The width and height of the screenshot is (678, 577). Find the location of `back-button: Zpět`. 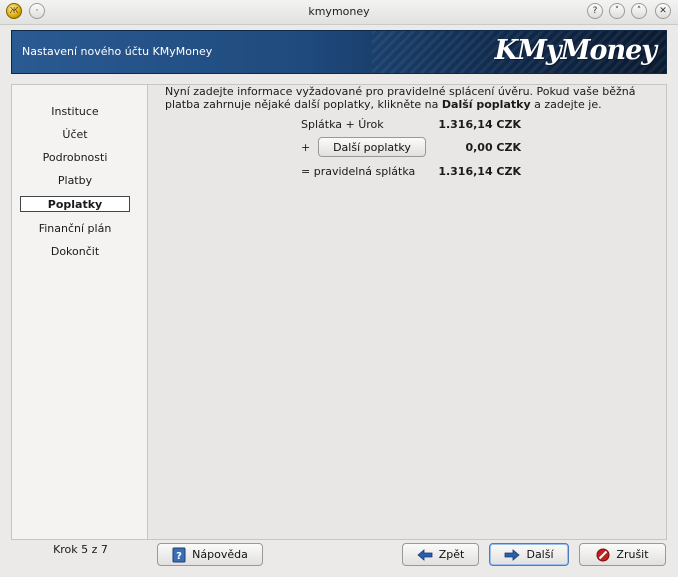

back-button: Zpět is located at coordinates (440, 554).